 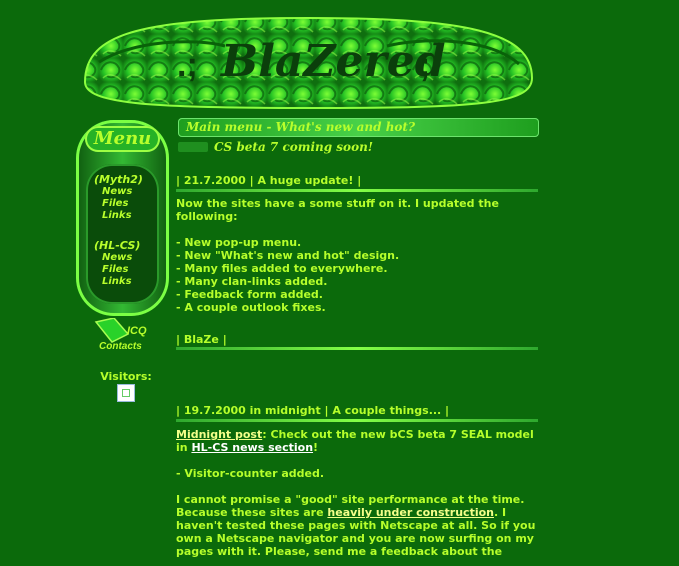 I want to click on icq-label: ICQ, so click(x=137, y=331).